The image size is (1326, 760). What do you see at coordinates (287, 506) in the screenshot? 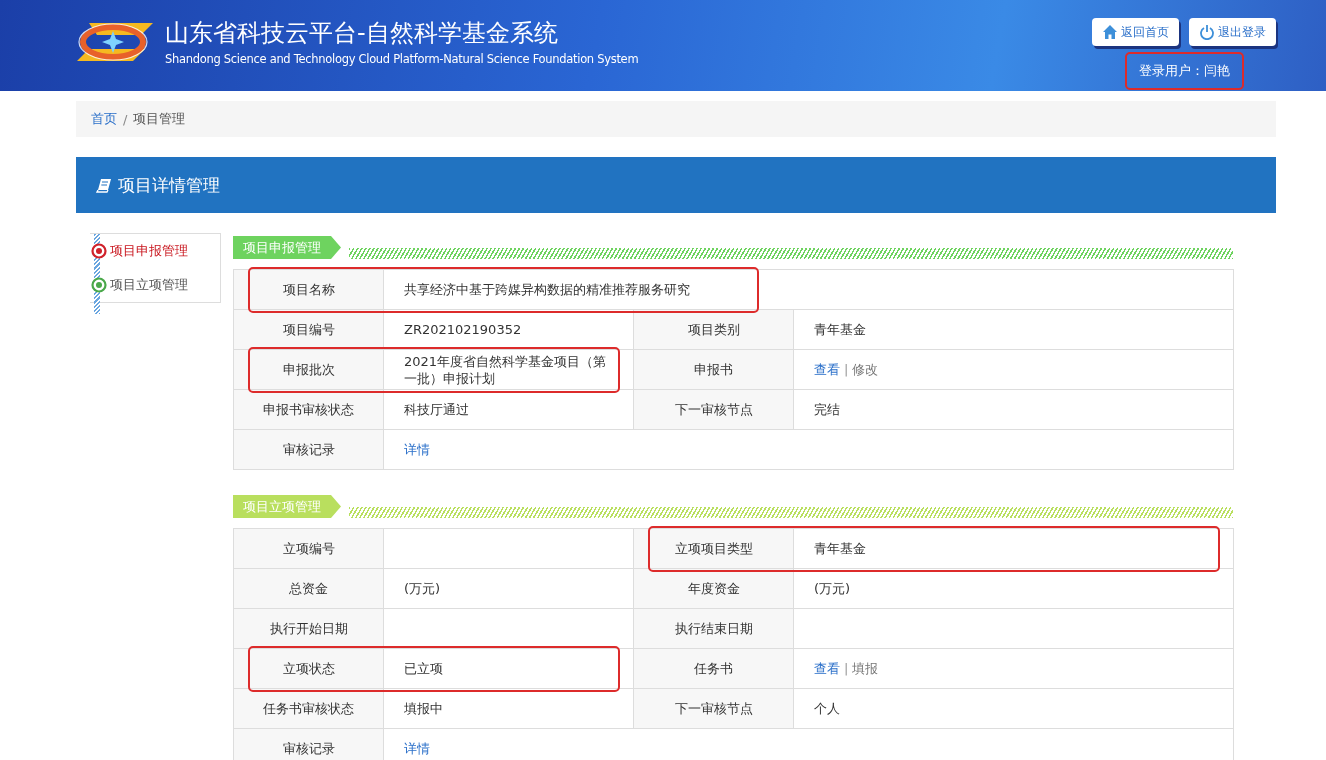
I see `section-tag: 项目立项管理` at bounding box center [287, 506].